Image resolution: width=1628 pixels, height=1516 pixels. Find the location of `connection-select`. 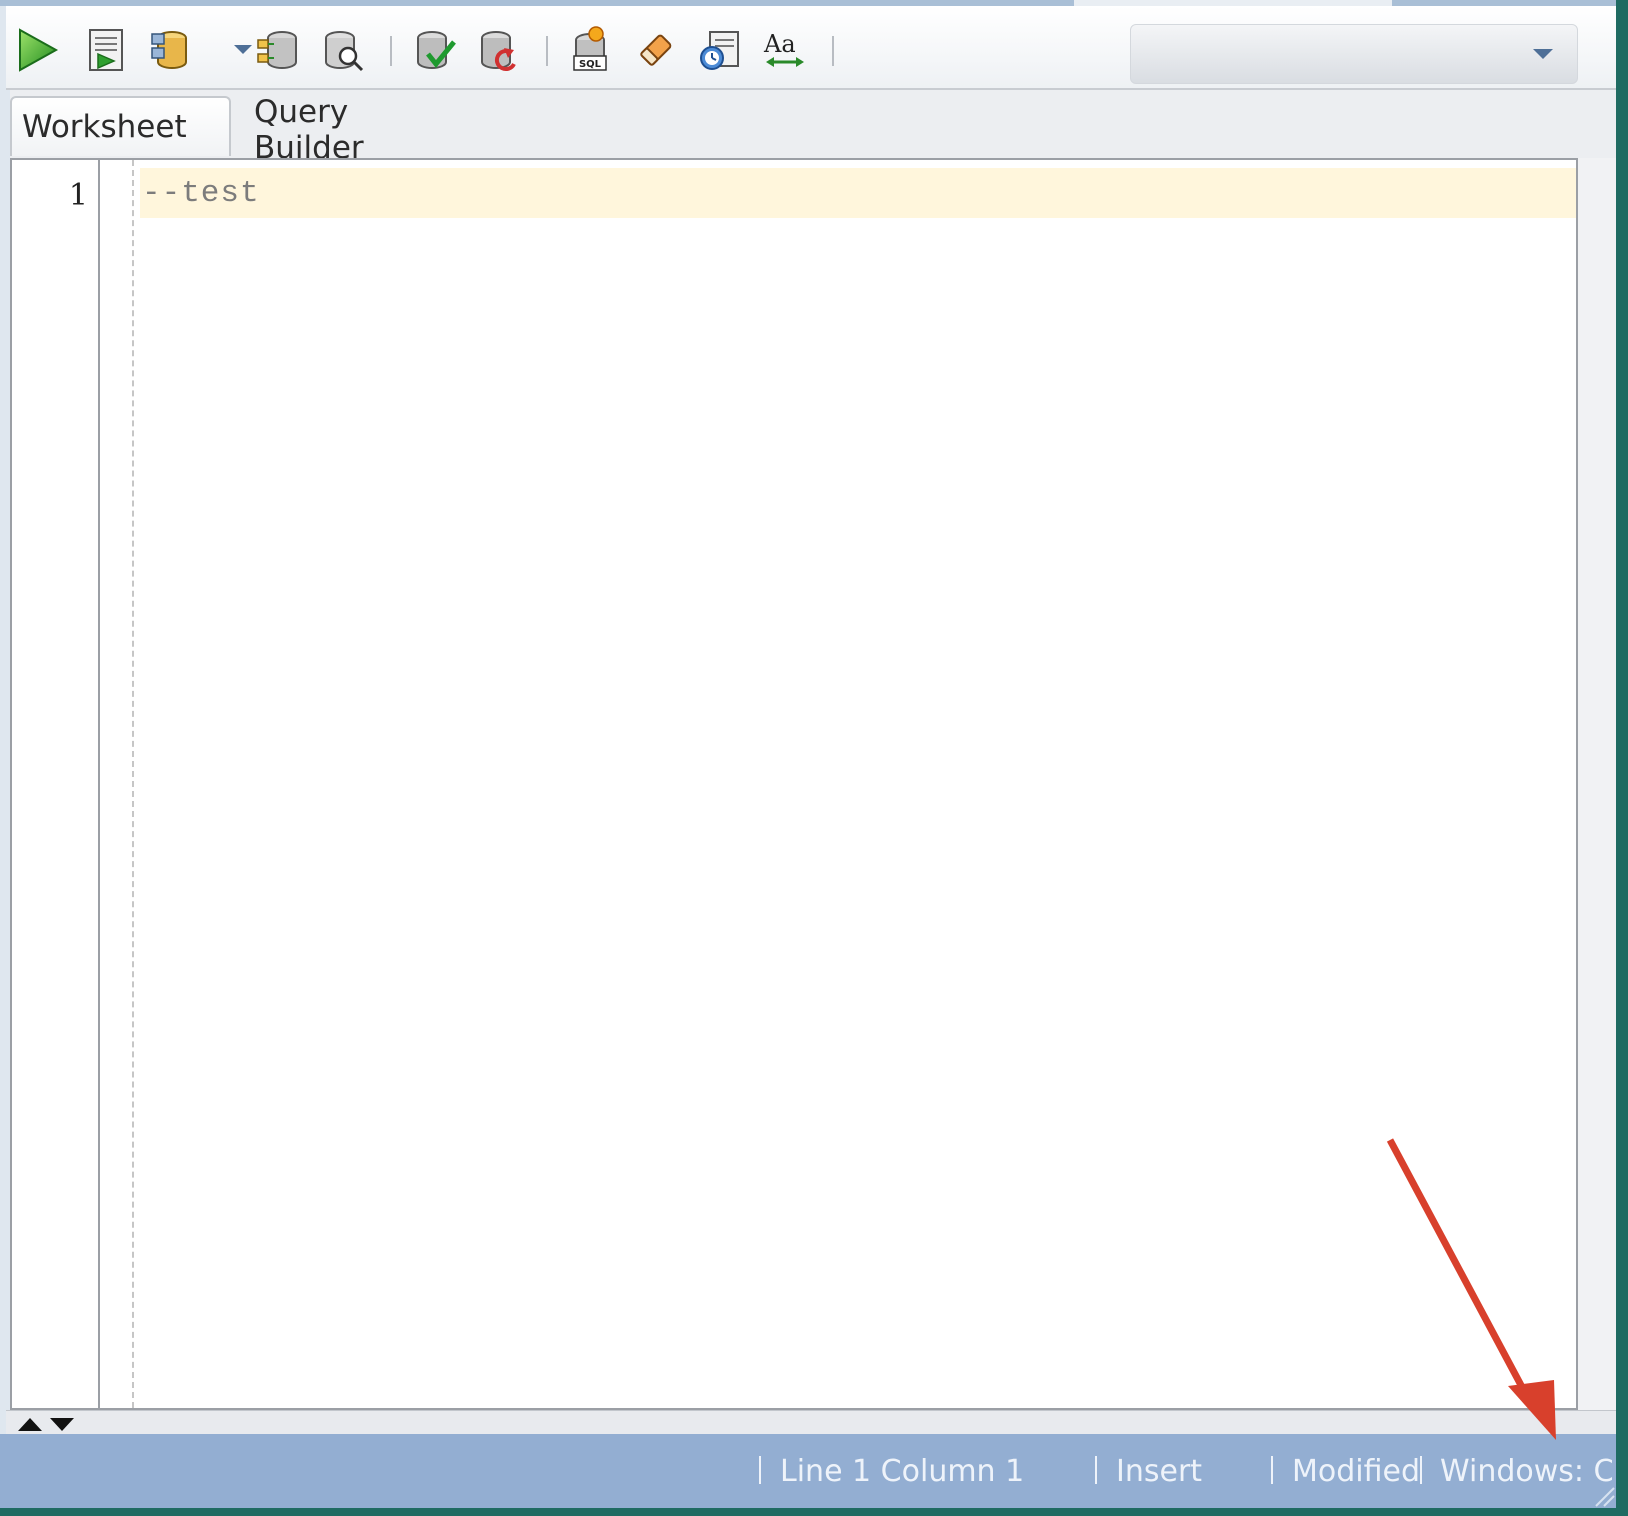

connection-select is located at coordinates (1354, 54).